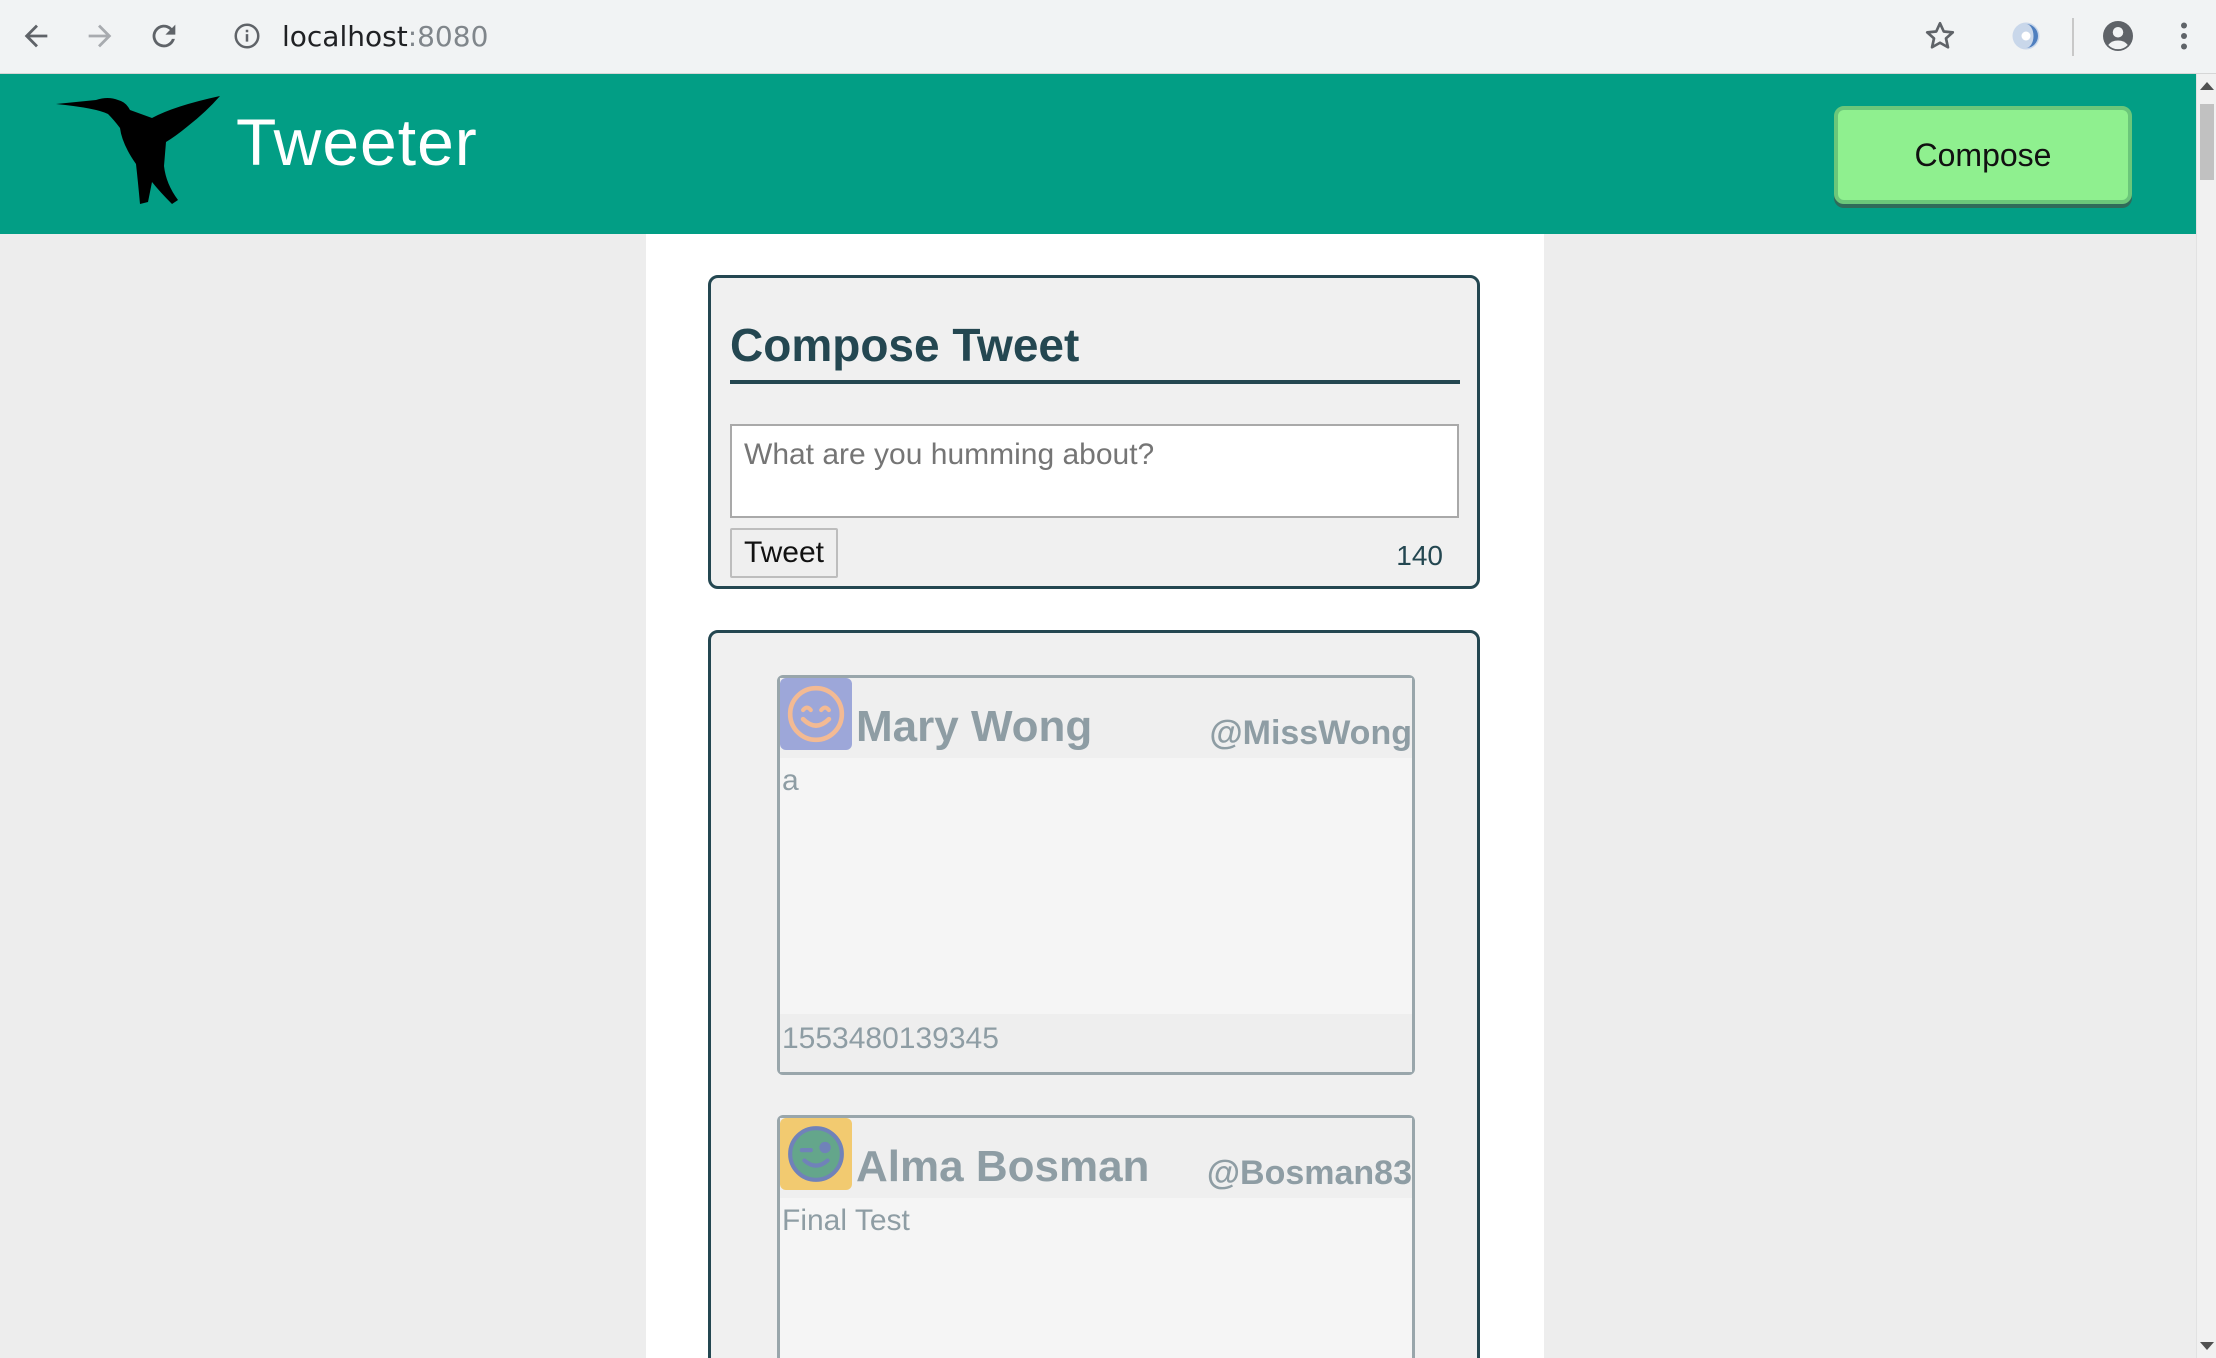  I want to click on tweet-author-handle: @MissWong, so click(1310, 733).